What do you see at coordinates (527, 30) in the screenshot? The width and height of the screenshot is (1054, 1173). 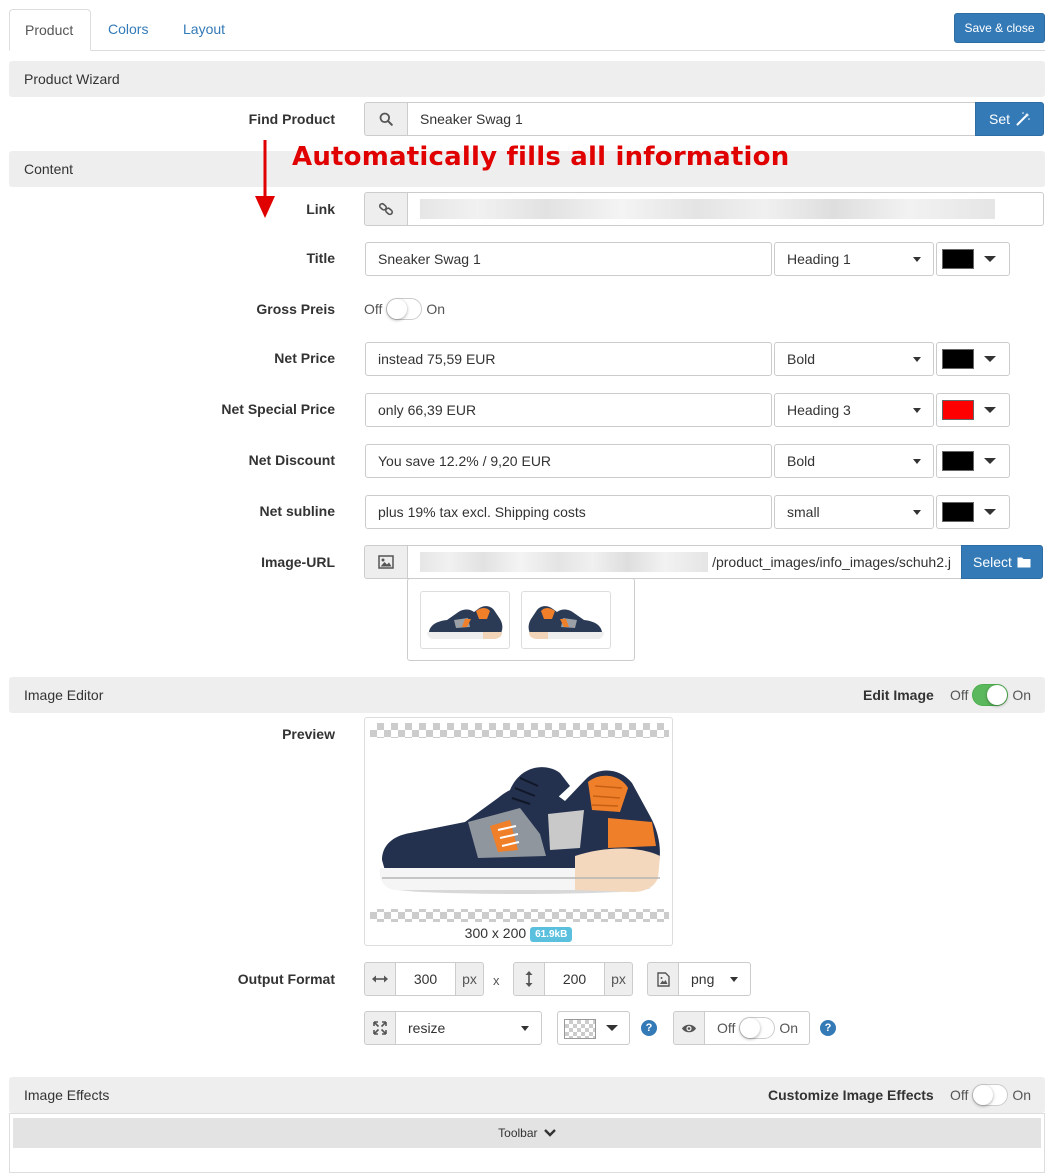 I see `tab-bar: Product Colors Layout` at bounding box center [527, 30].